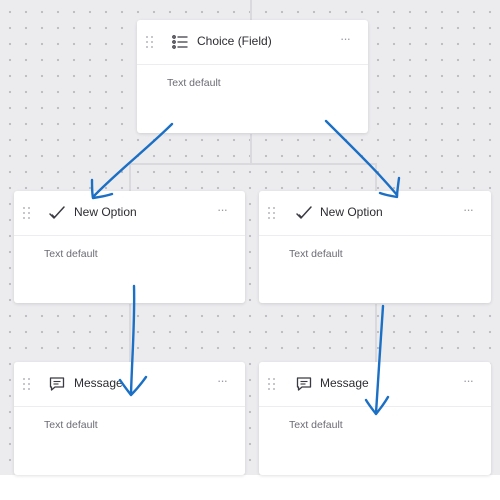 The width and height of the screenshot is (500, 500). I want to click on flow-node-message-left: Message ··· Text default, so click(129, 418).